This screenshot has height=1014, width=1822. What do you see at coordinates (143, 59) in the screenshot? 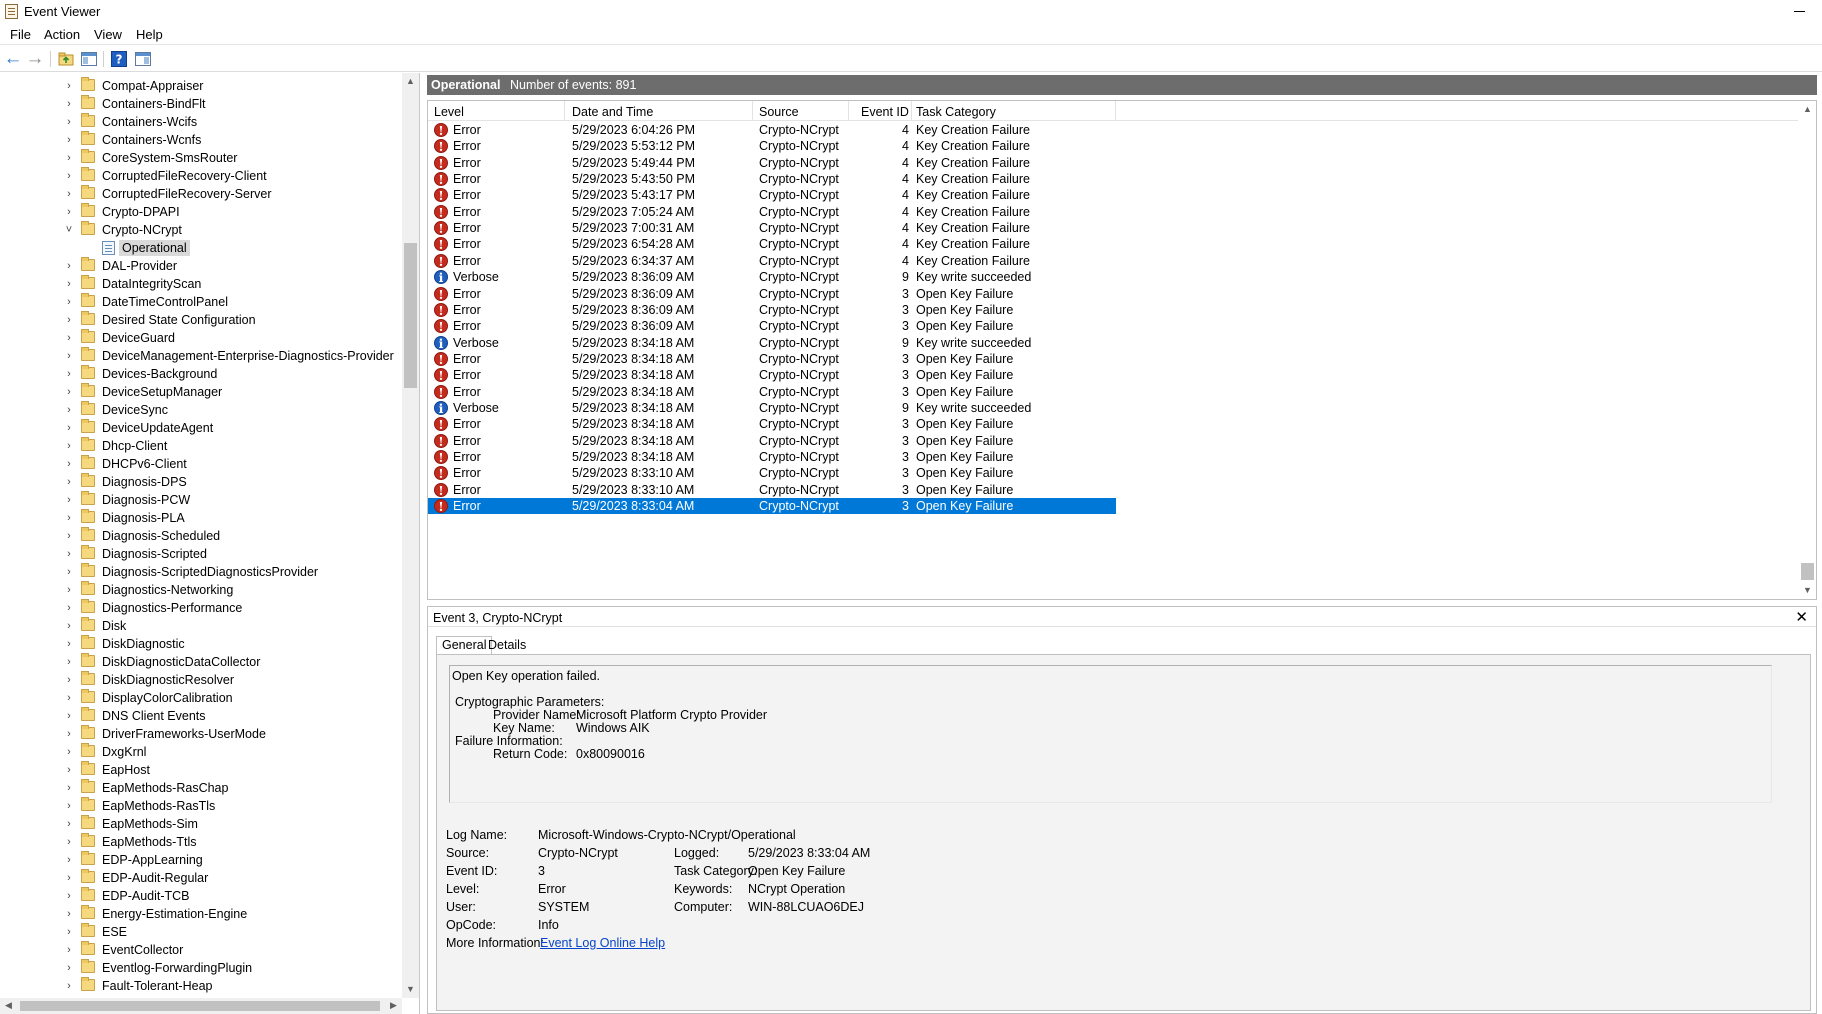
I see `show-hide-action-pane-icon` at bounding box center [143, 59].